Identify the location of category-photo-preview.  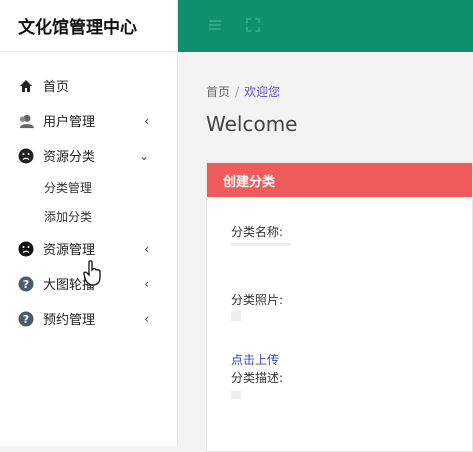
(236, 316).